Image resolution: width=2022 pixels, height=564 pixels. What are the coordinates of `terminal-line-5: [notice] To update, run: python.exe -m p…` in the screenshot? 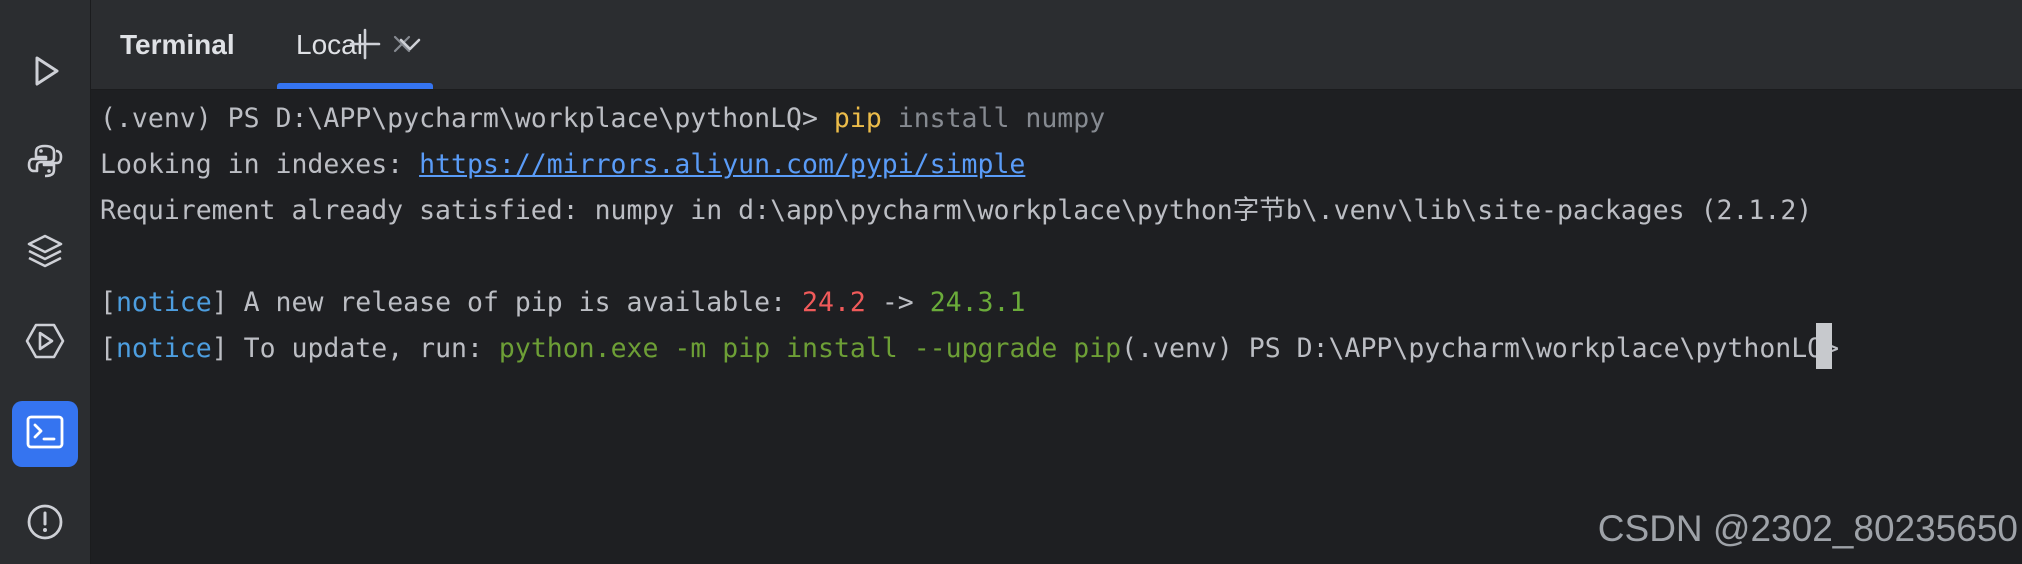 It's located at (977, 349).